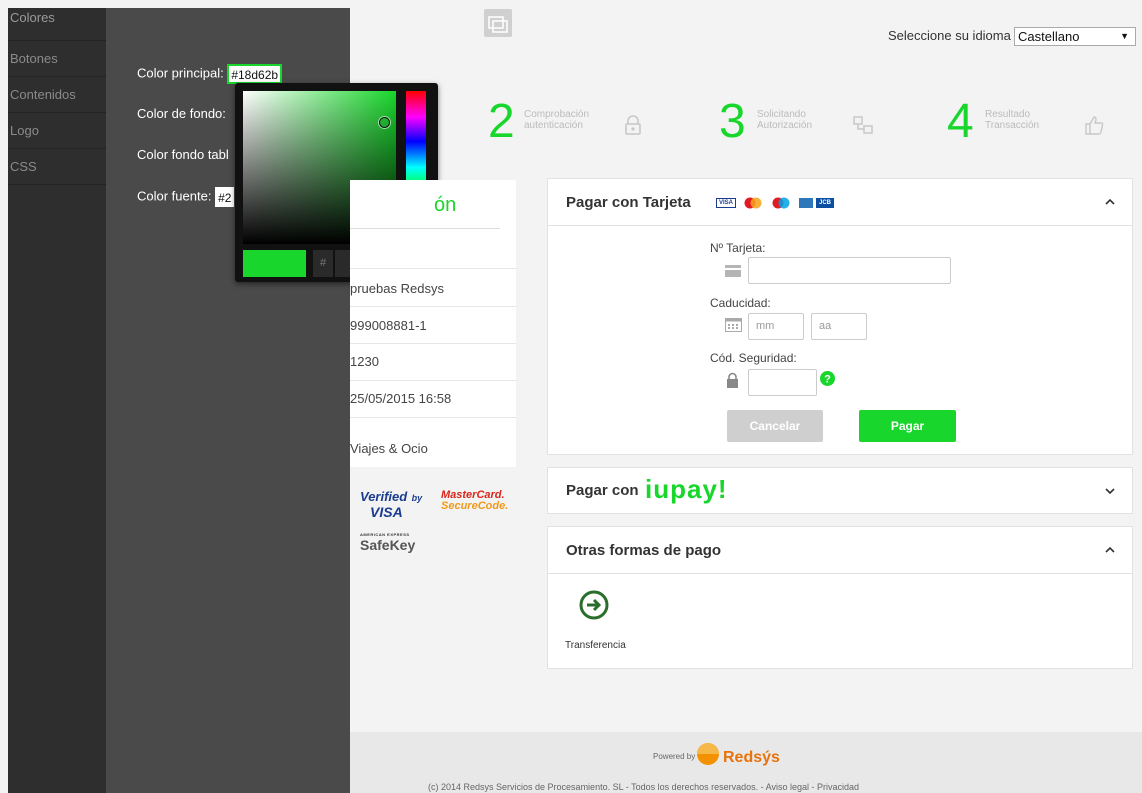  What do you see at coordinates (776, 326) in the screenshot?
I see `expiry-month-input: mm` at bounding box center [776, 326].